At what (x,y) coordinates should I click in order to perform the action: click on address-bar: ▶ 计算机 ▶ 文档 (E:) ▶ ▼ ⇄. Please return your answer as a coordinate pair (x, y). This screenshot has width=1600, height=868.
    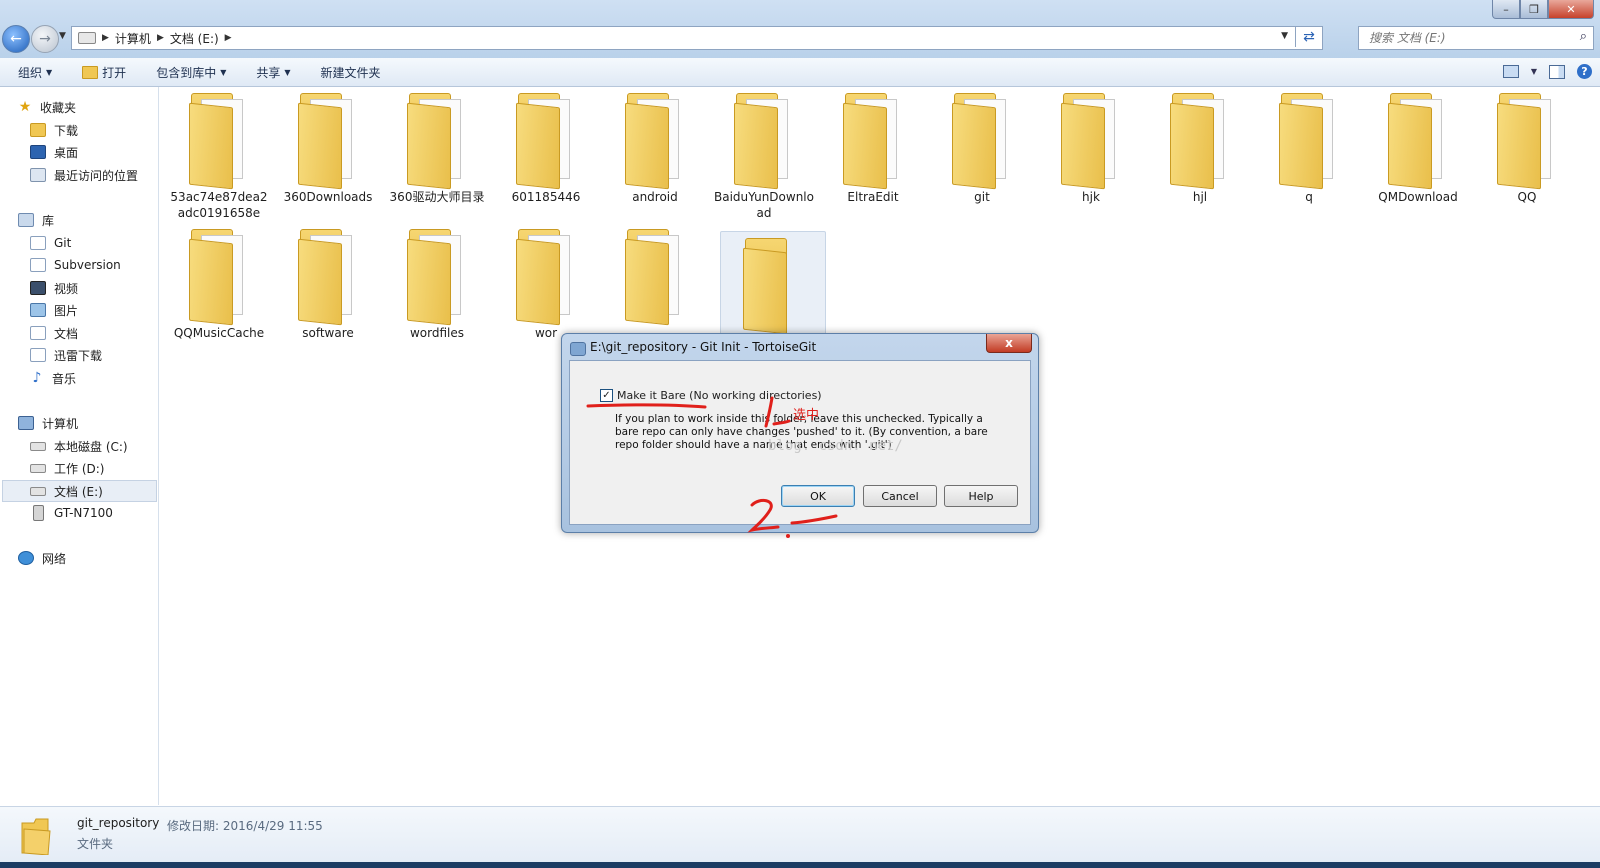
    Looking at the image, I should click on (697, 38).